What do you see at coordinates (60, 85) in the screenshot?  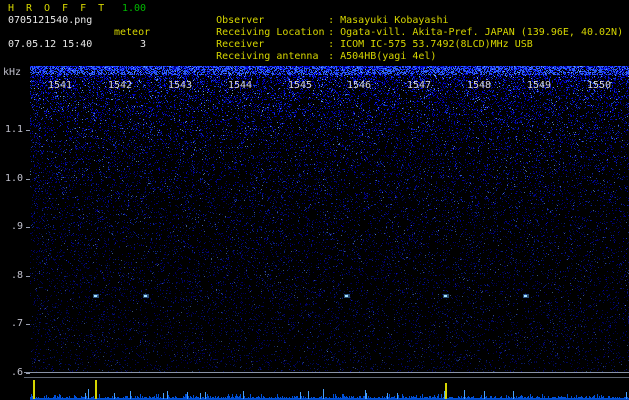 I see `time-tick-label: 1541` at bounding box center [60, 85].